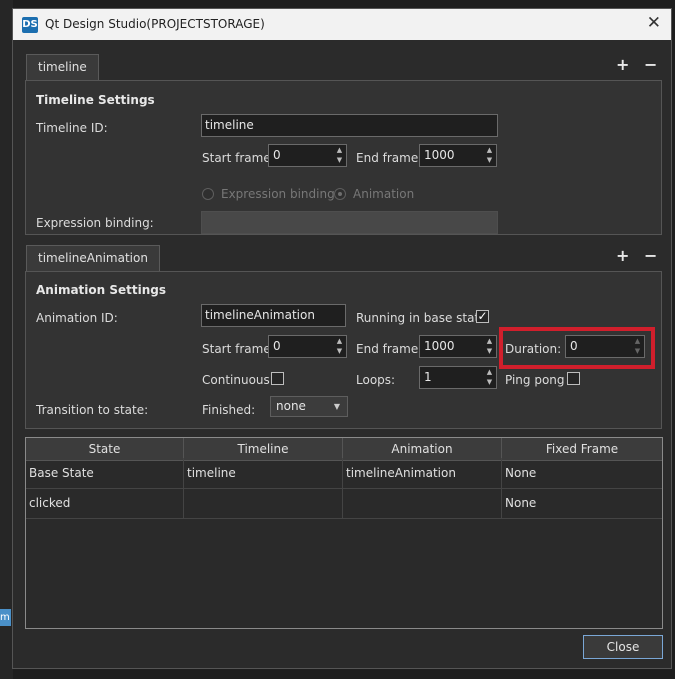 This screenshot has height=679, width=675. Describe the element at coordinates (101, 290) in the screenshot. I see `animation-settings-title: Animation Settings` at that location.